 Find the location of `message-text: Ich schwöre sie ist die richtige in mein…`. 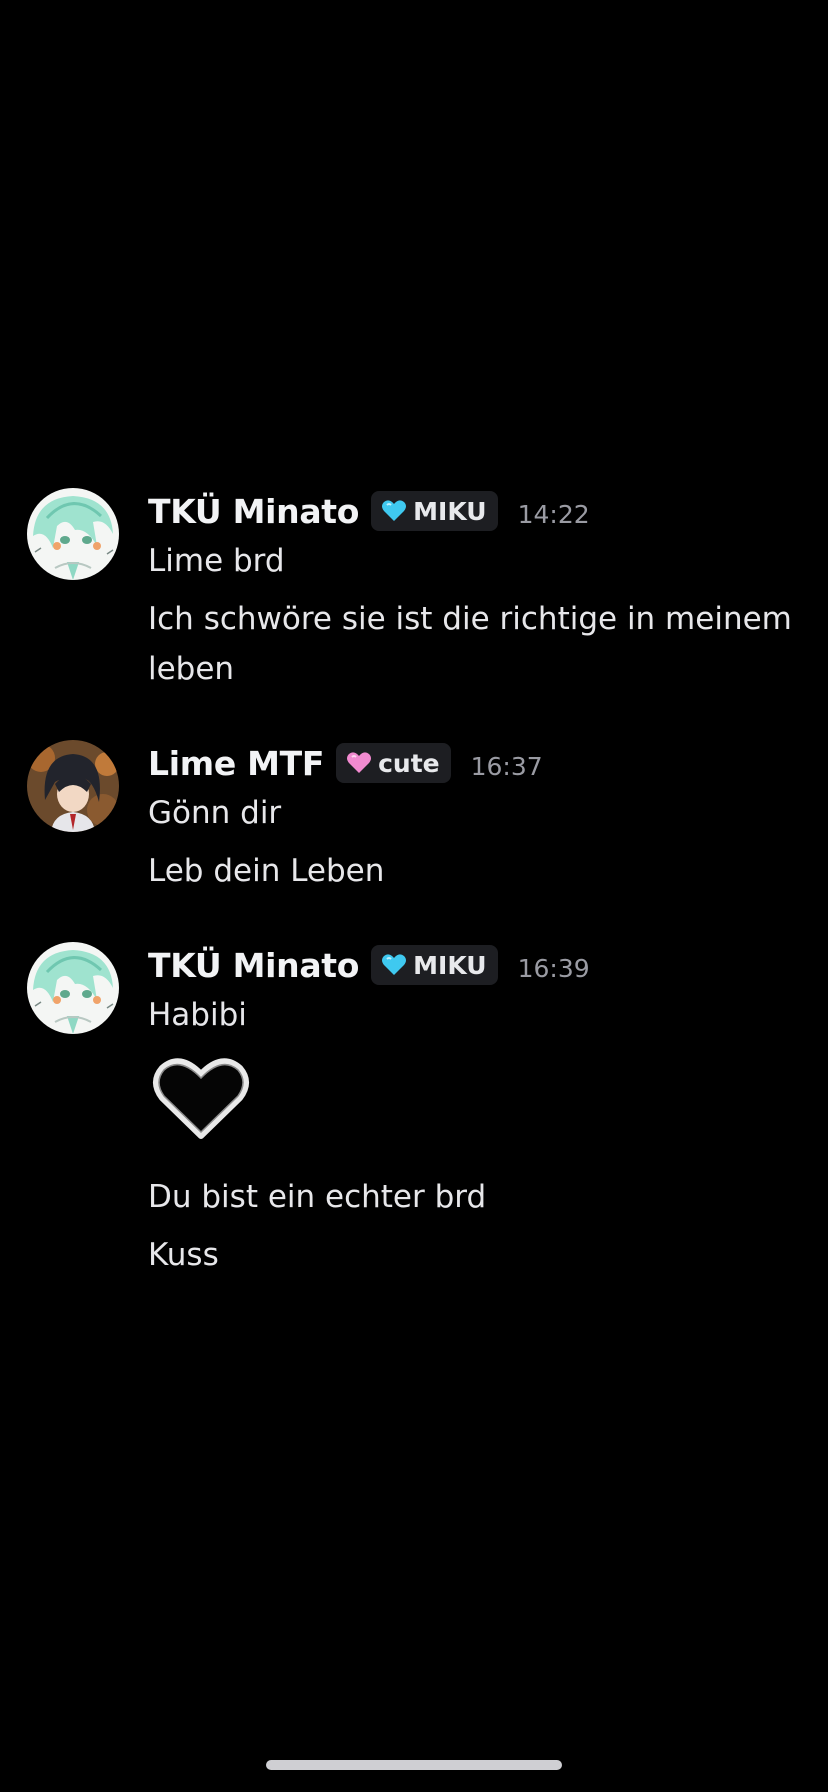

message-text: Ich schwöre sie ist die richtige in mein… is located at coordinates (474, 644).